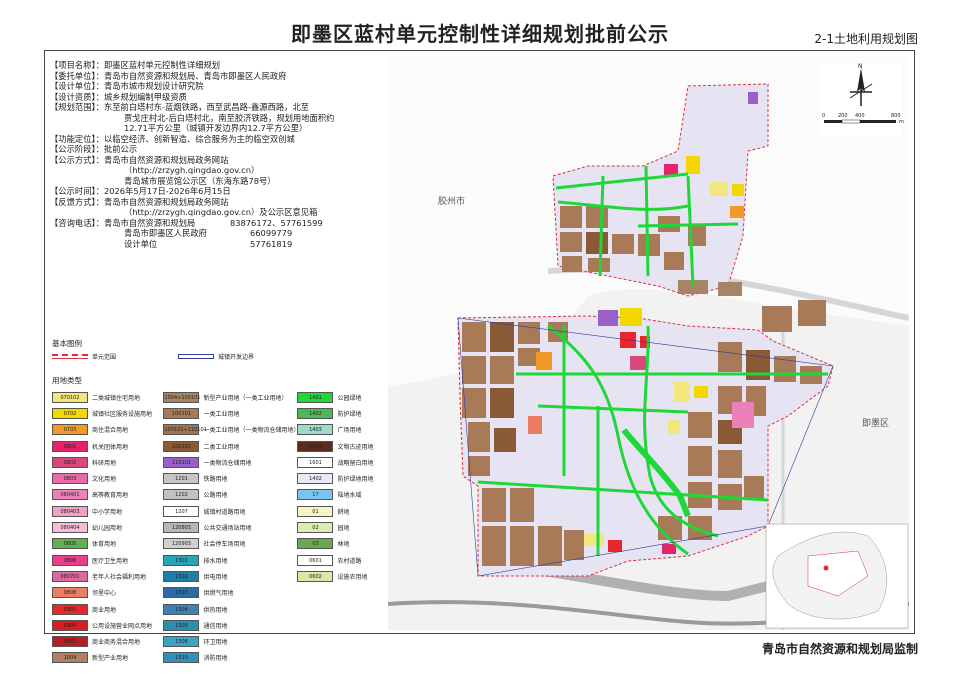 The height and width of the screenshot is (679, 960). I want to click on legend-item: 1401 公园绿地, so click(342, 397).